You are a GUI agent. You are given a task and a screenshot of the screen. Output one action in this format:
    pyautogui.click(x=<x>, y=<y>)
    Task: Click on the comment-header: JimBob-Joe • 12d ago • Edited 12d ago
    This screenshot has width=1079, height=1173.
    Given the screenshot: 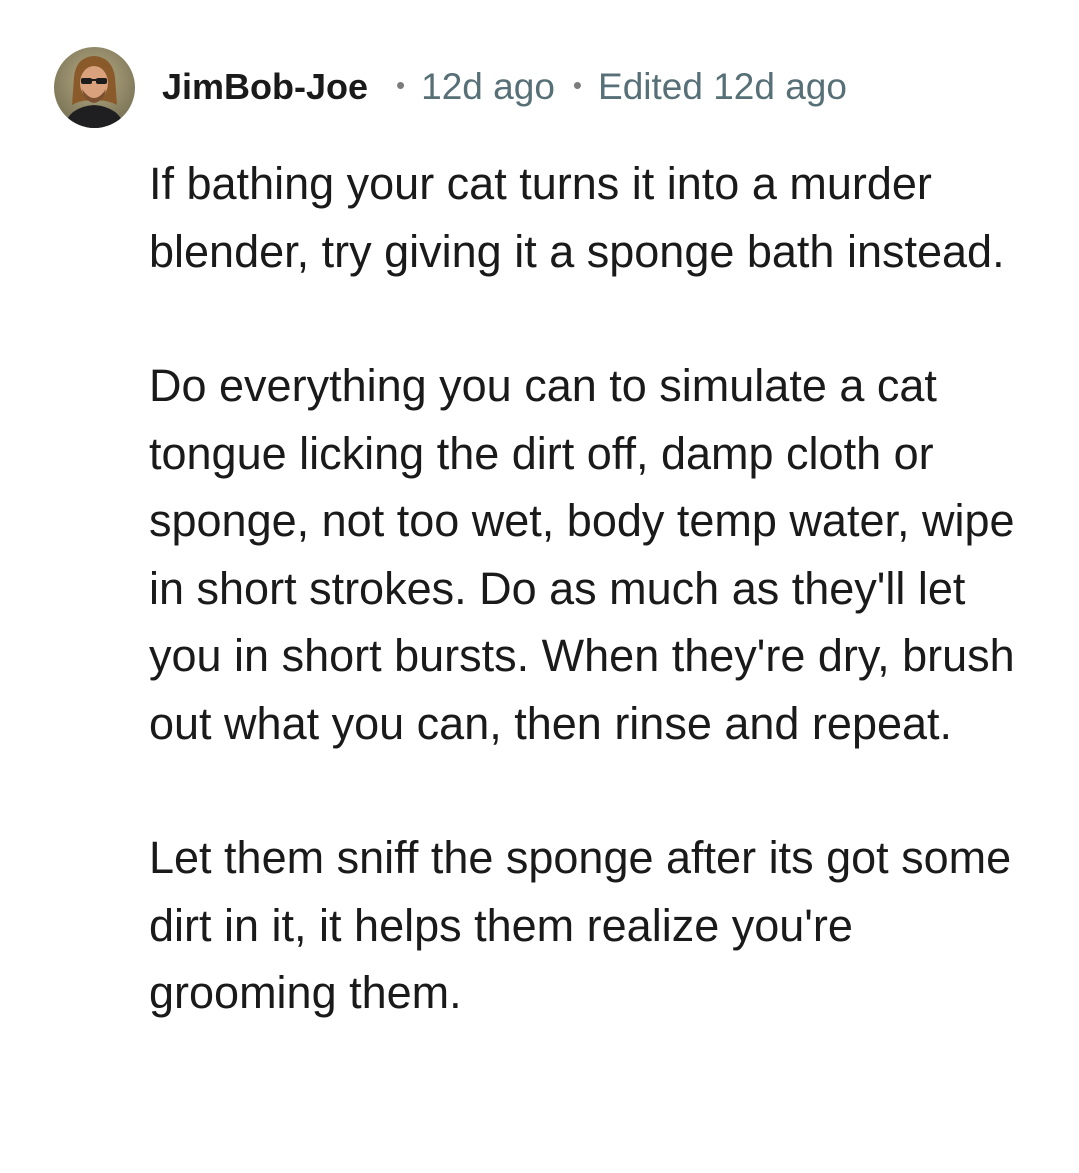 What is the action you would take?
    pyautogui.click(x=450, y=87)
    